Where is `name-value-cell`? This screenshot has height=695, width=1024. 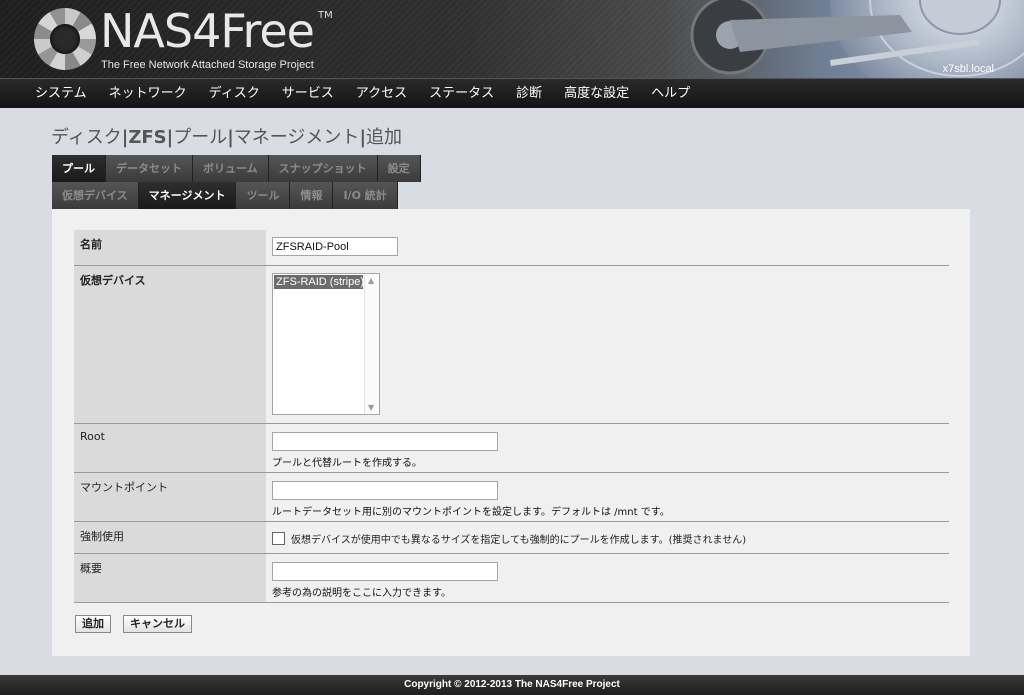 name-value-cell is located at coordinates (607, 247).